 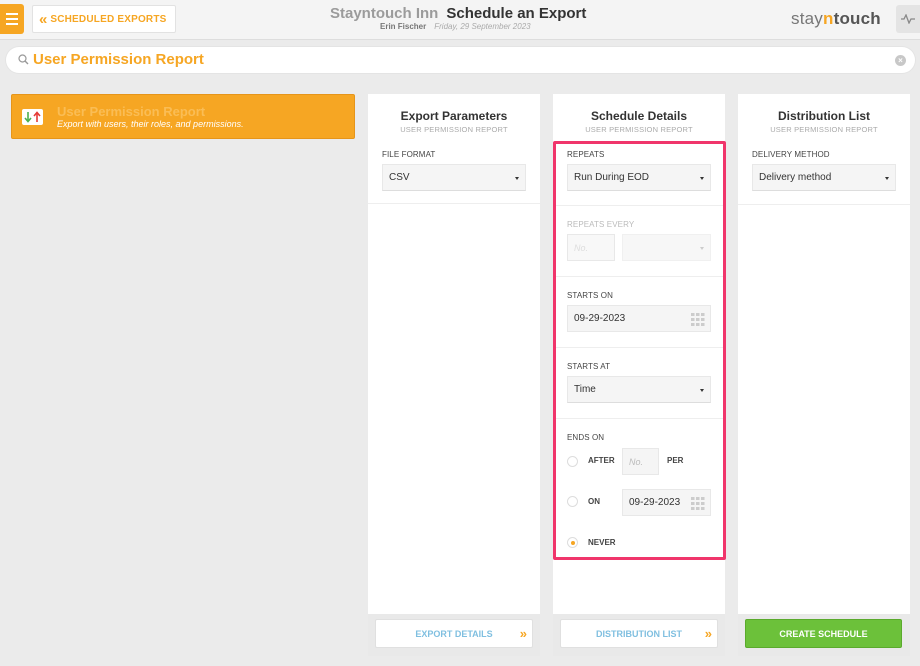 What do you see at coordinates (108, 19) in the screenshot?
I see `back-button-label: SCHEDULED EXPORTS` at bounding box center [108, 19].